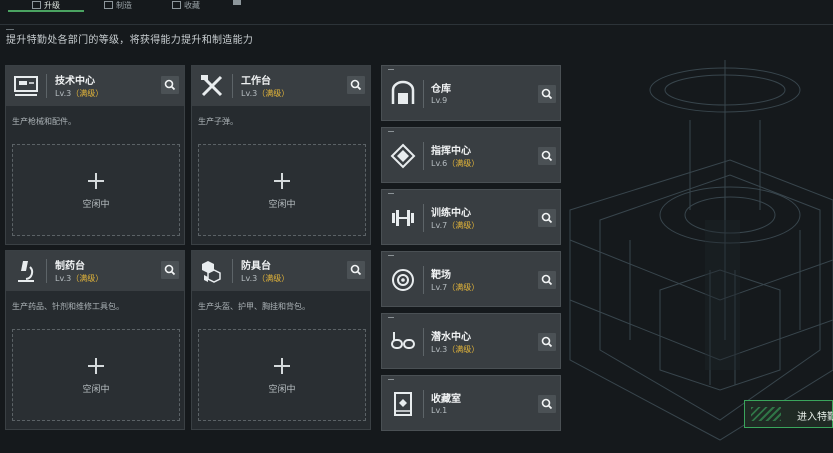 This screenshot has width=833, height=453. What do you see at coordinates (44, 121) in the screenshot?
I see `card-description: 生产枪械和配件。` at bounding box center [44, 121].